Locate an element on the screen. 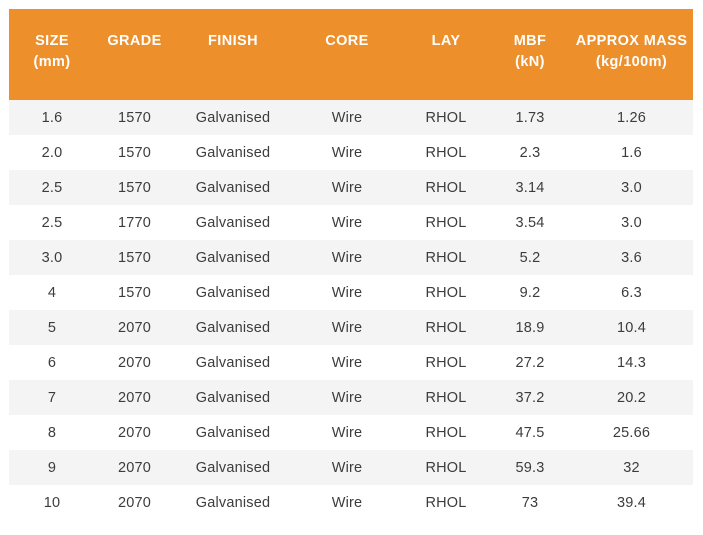  column-header-lay: LAY is located at coordinates (446, 54).